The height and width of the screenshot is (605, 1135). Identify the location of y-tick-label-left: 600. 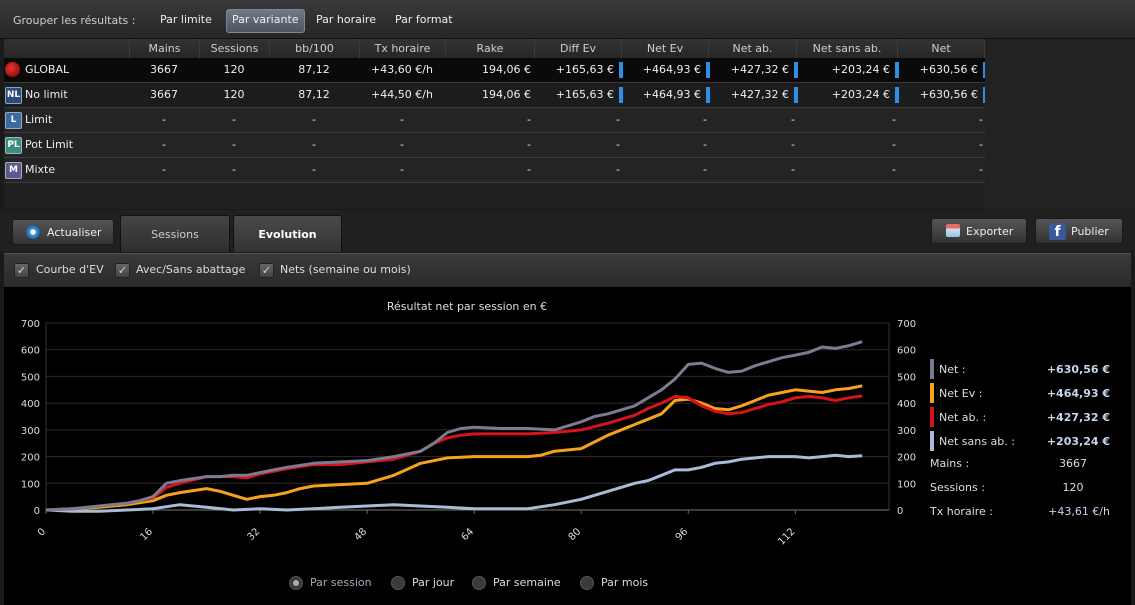
(30, 351).